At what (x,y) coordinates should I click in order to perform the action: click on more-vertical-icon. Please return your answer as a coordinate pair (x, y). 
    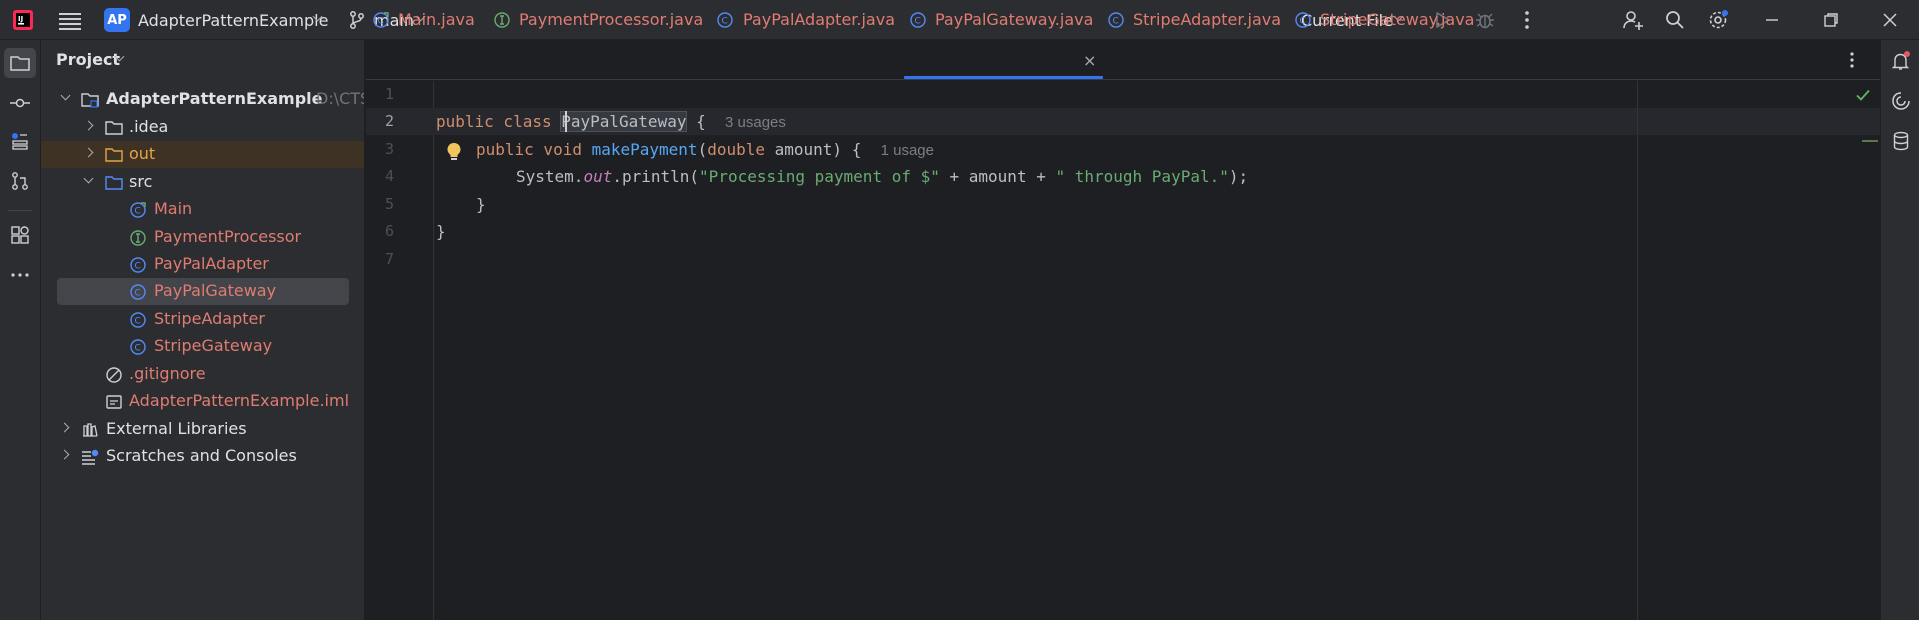
    Looking at the image, I should click on (1527, 20).